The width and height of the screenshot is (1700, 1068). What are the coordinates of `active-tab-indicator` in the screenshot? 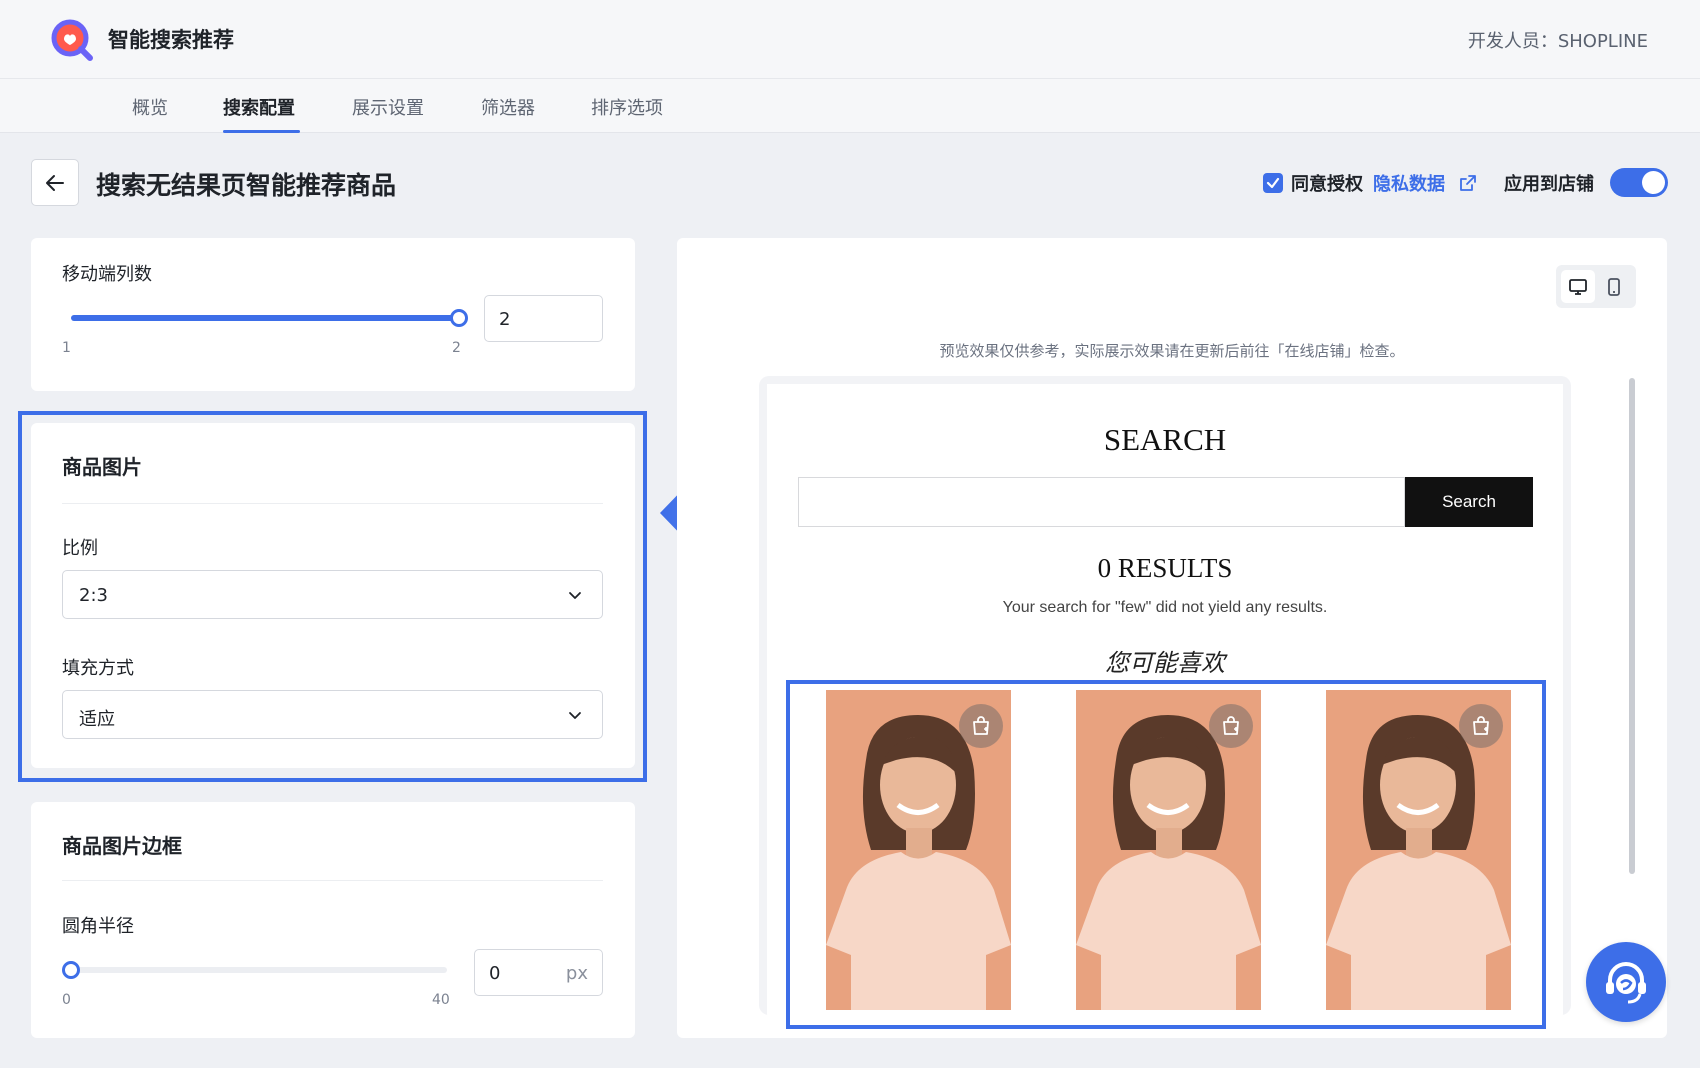 It's located at (261, 131).